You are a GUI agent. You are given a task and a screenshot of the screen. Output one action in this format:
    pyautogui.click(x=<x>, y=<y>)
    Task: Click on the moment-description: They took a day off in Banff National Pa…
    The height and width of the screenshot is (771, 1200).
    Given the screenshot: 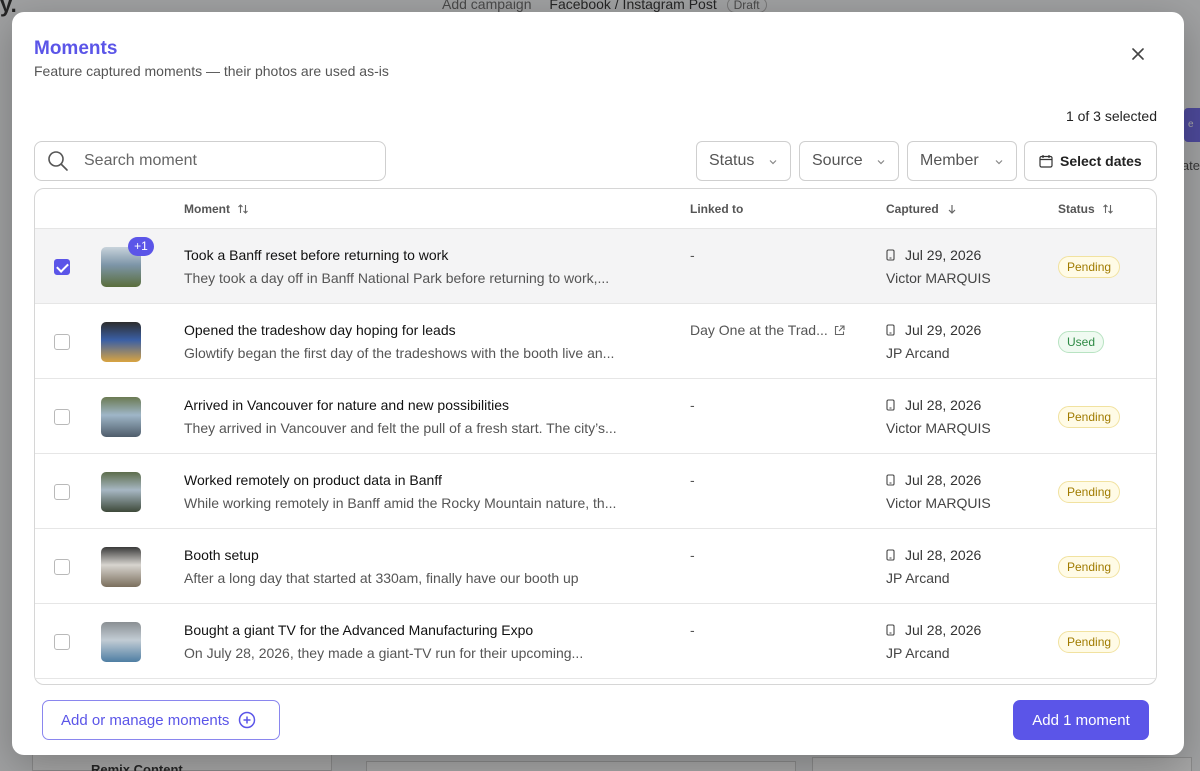 What is the action you would take?
    pyautogui.click(x=397, y=278)
    